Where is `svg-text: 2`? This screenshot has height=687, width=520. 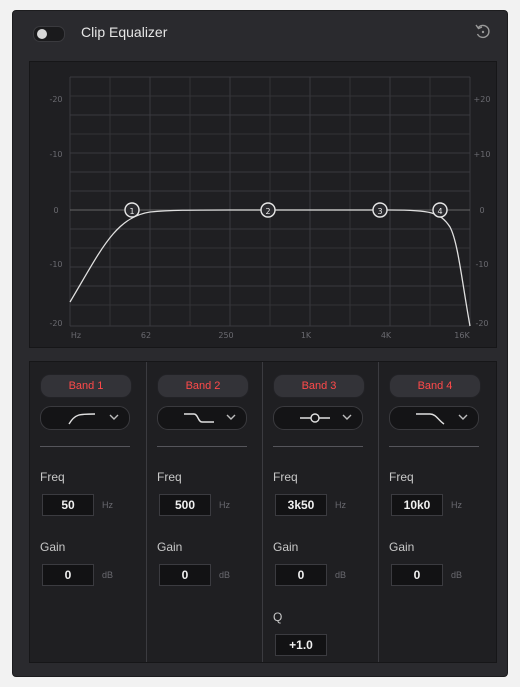 svg-text: 2 is located at coordinates (267, 211).